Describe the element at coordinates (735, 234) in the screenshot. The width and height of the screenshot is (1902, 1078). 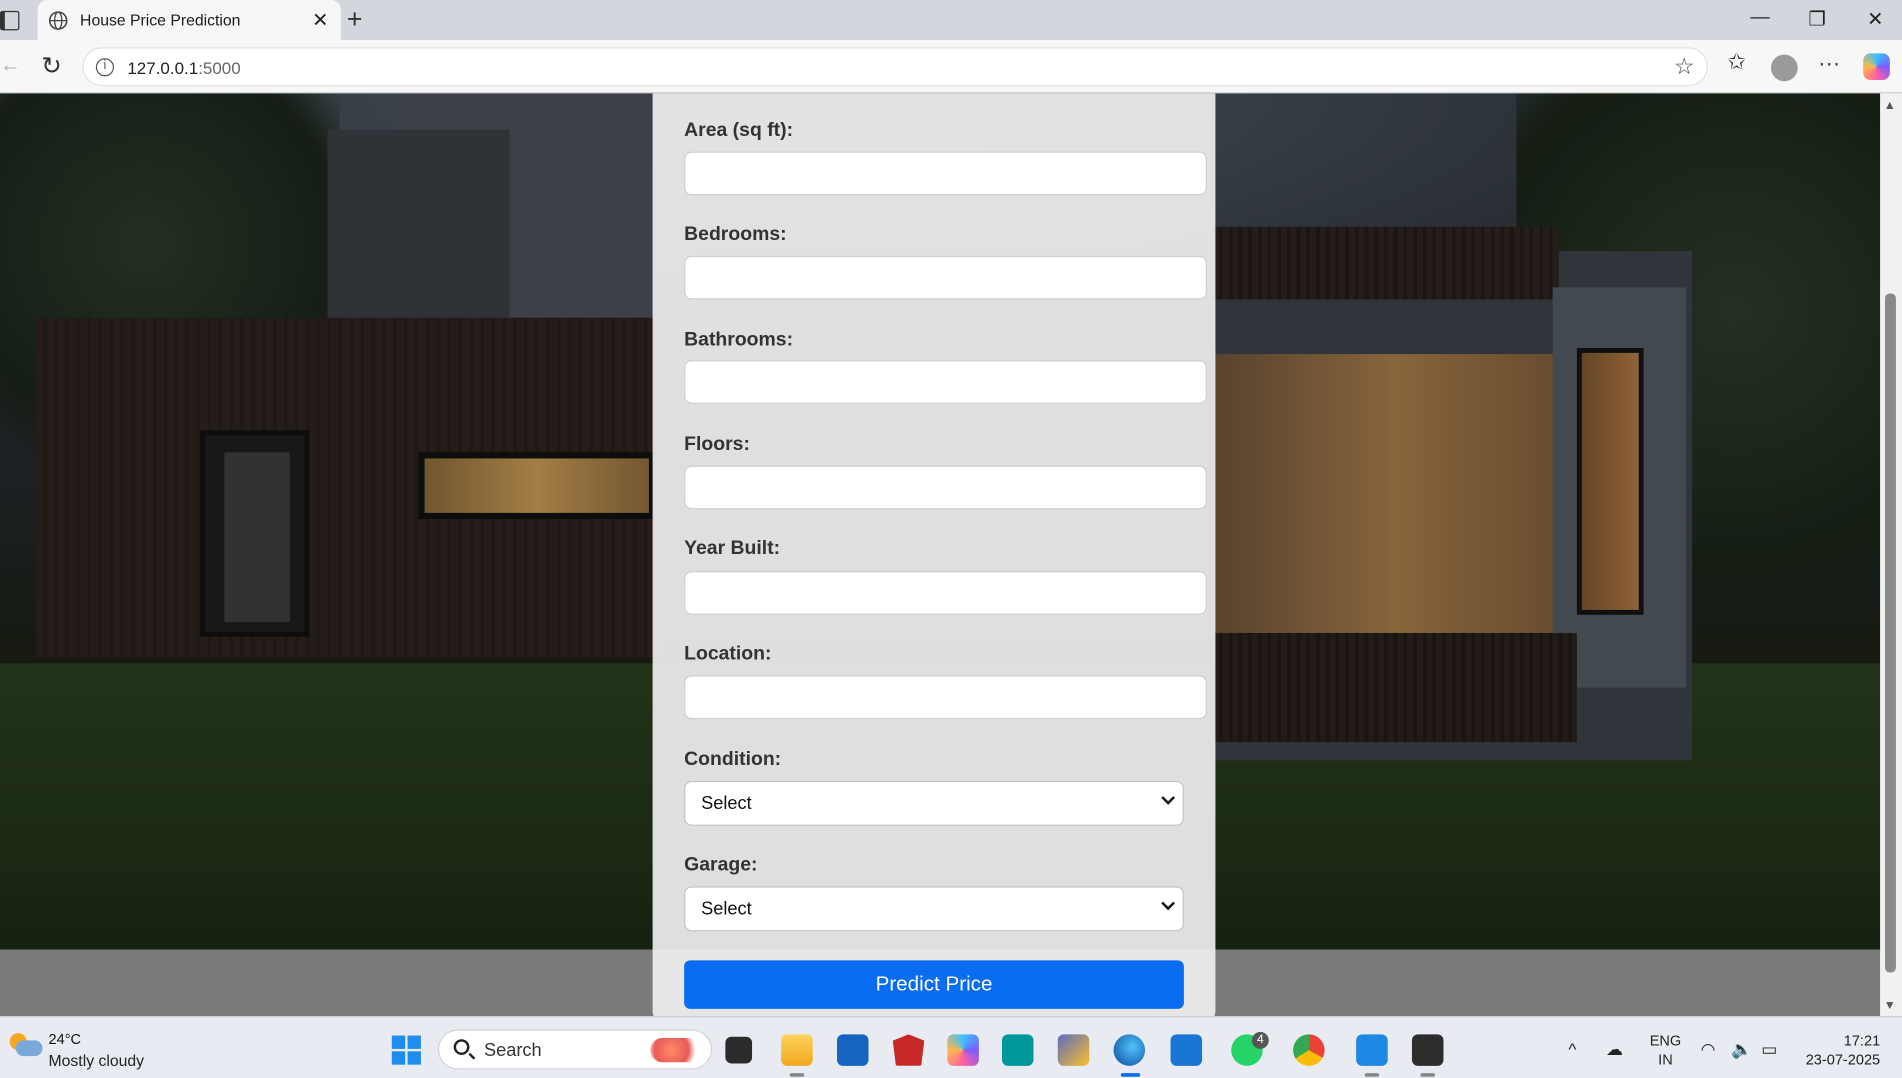
I see `bedrooms-label: Bedrooms:` at that location.